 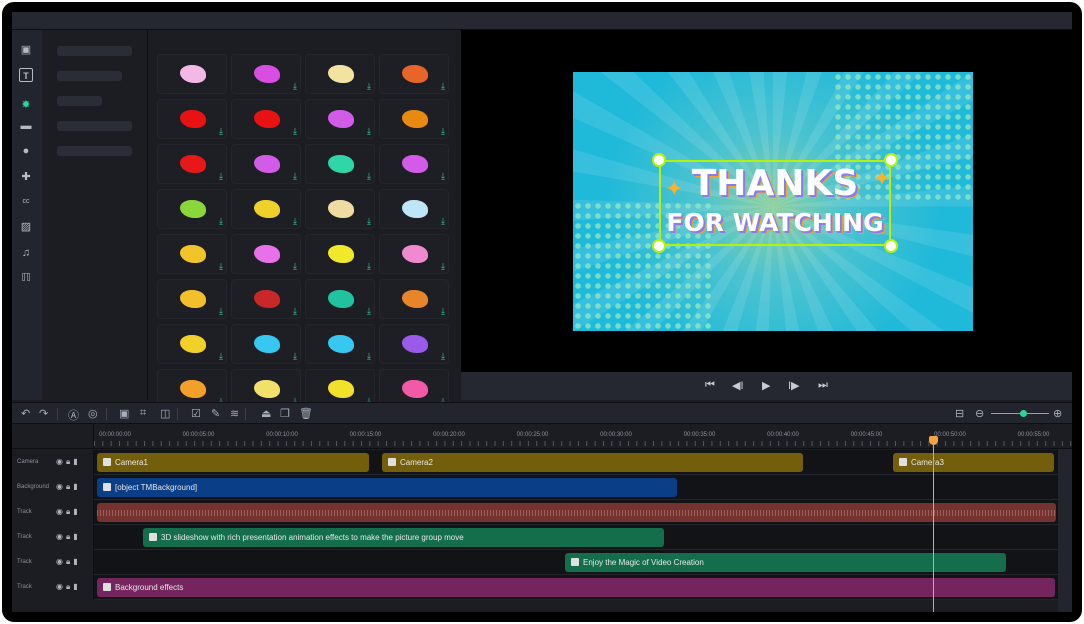 I want to click on fit-timeline-icon: ⊟, so click(x=959, y=413).